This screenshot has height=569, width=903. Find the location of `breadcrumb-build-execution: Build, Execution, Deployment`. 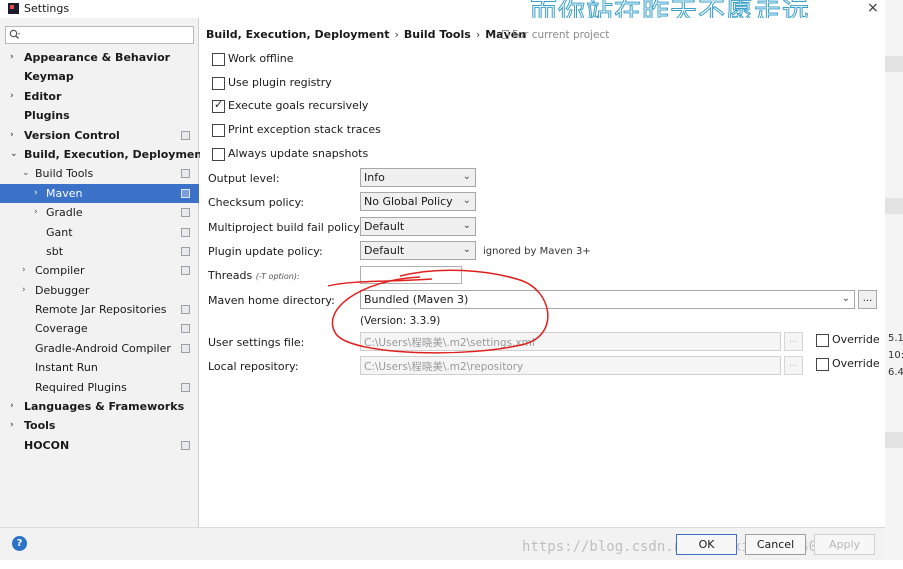

breadcrumb-build-execution: Build, Execution, Deployment is located at coordinates (298, 34).